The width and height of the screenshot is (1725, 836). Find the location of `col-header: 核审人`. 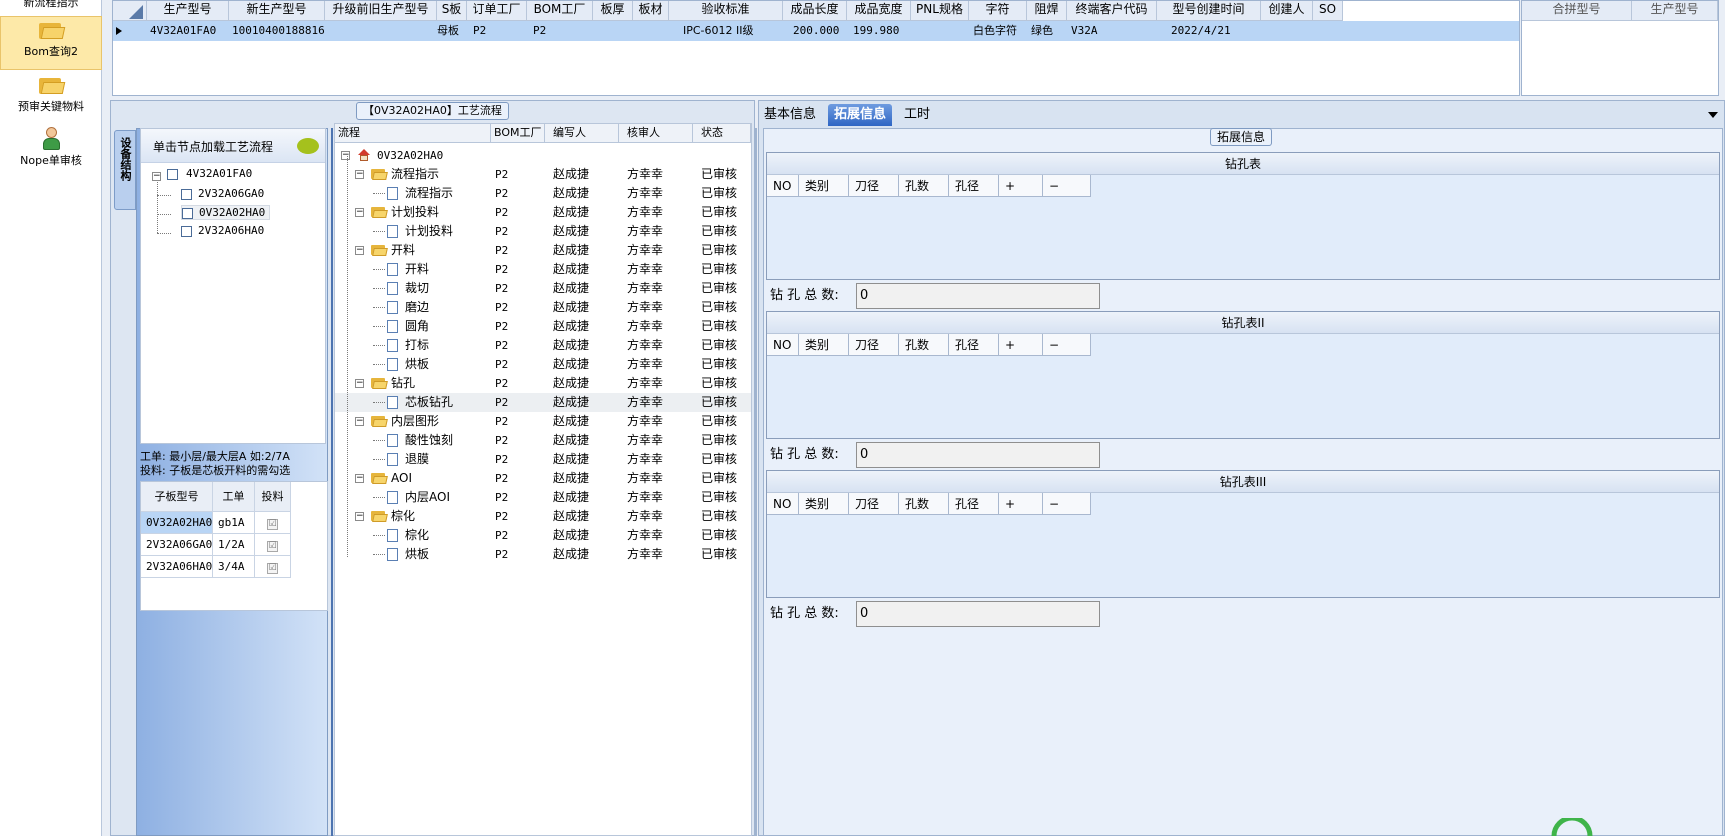

col-header: 核审人 is located at coordinates (656, 133).